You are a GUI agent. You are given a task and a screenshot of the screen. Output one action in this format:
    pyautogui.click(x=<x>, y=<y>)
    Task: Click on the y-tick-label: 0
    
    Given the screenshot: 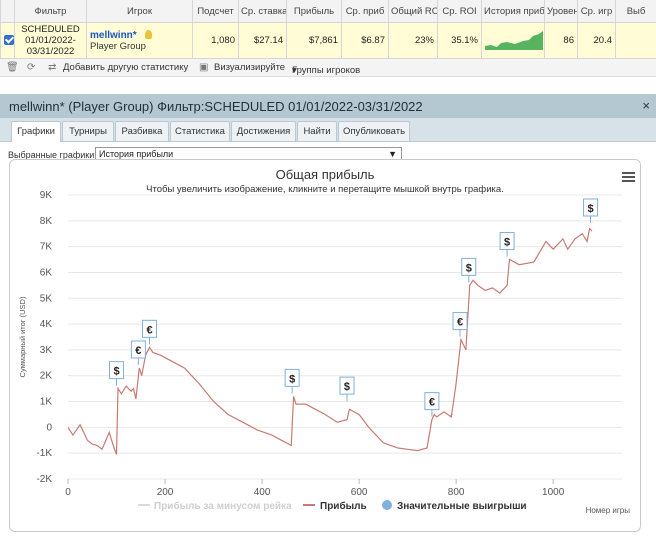 What is the action you would take?
    pyautogui.click(x=49, y=427)
    